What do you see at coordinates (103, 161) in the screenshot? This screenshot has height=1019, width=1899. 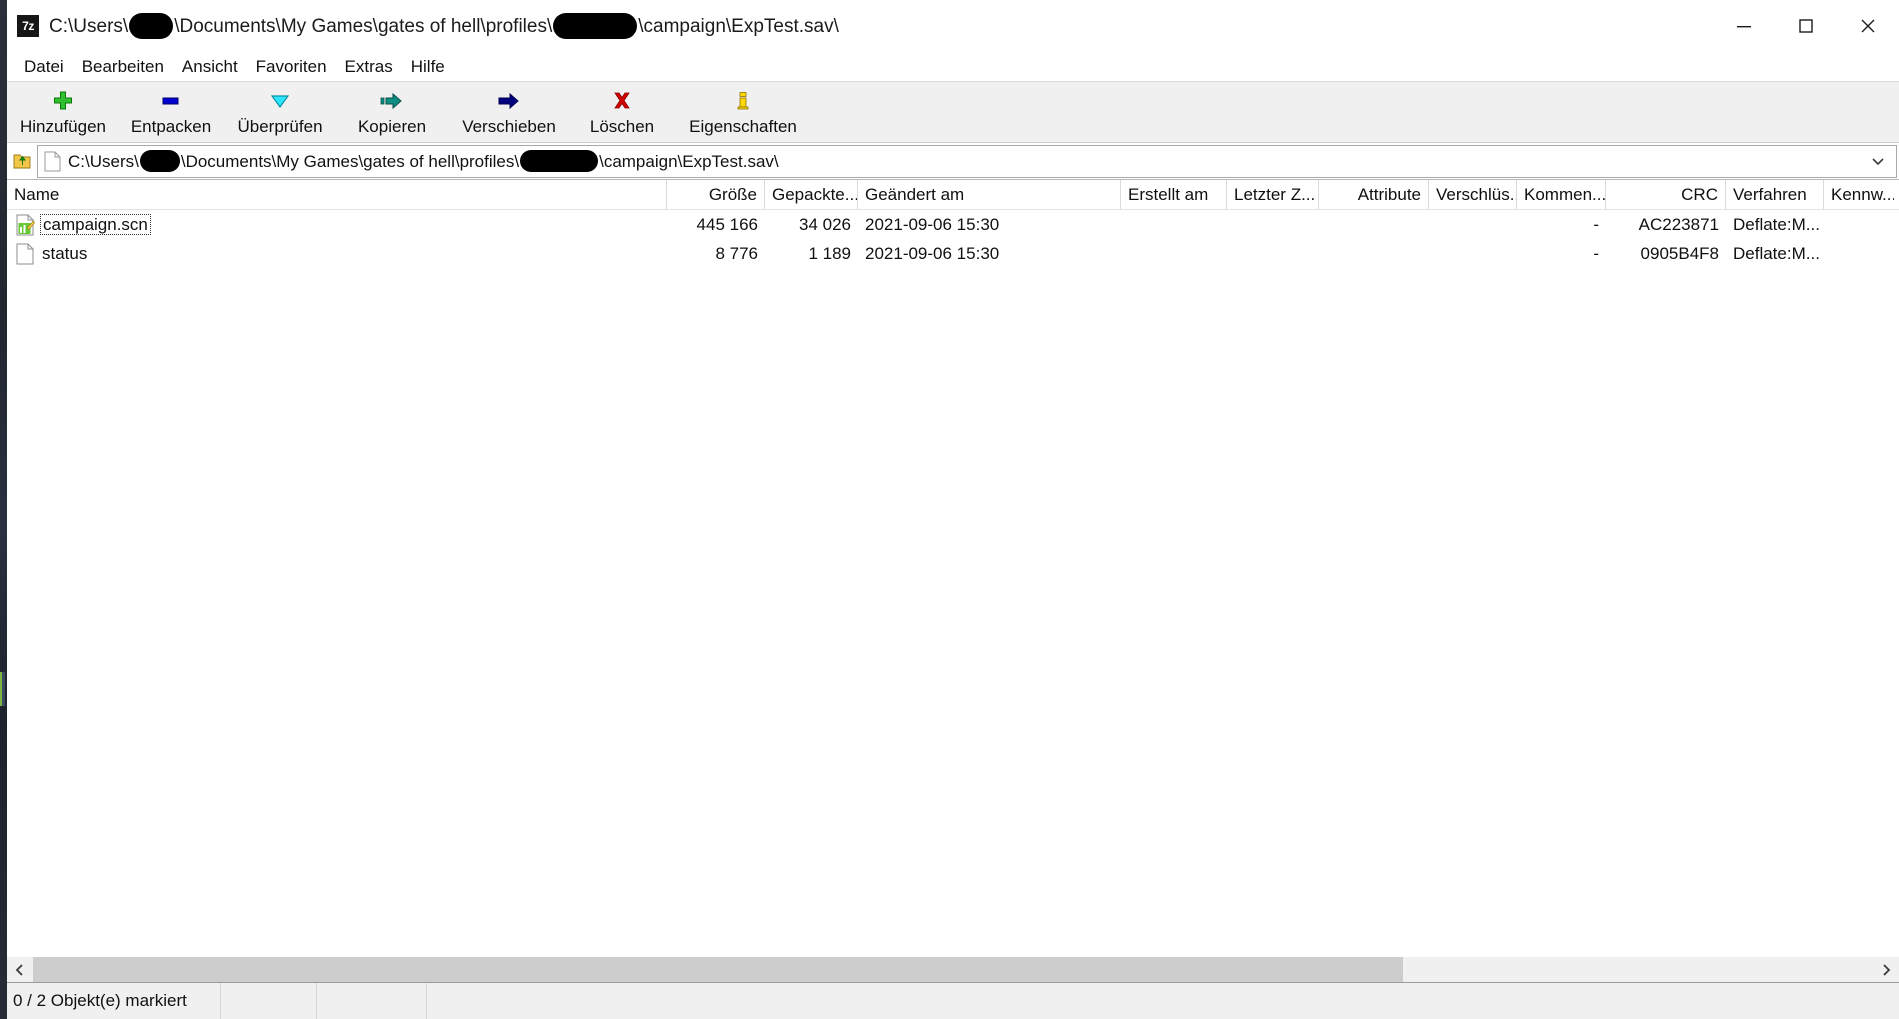 I see `path-prefix: C:\Users\` at bounding box center [103, 161].